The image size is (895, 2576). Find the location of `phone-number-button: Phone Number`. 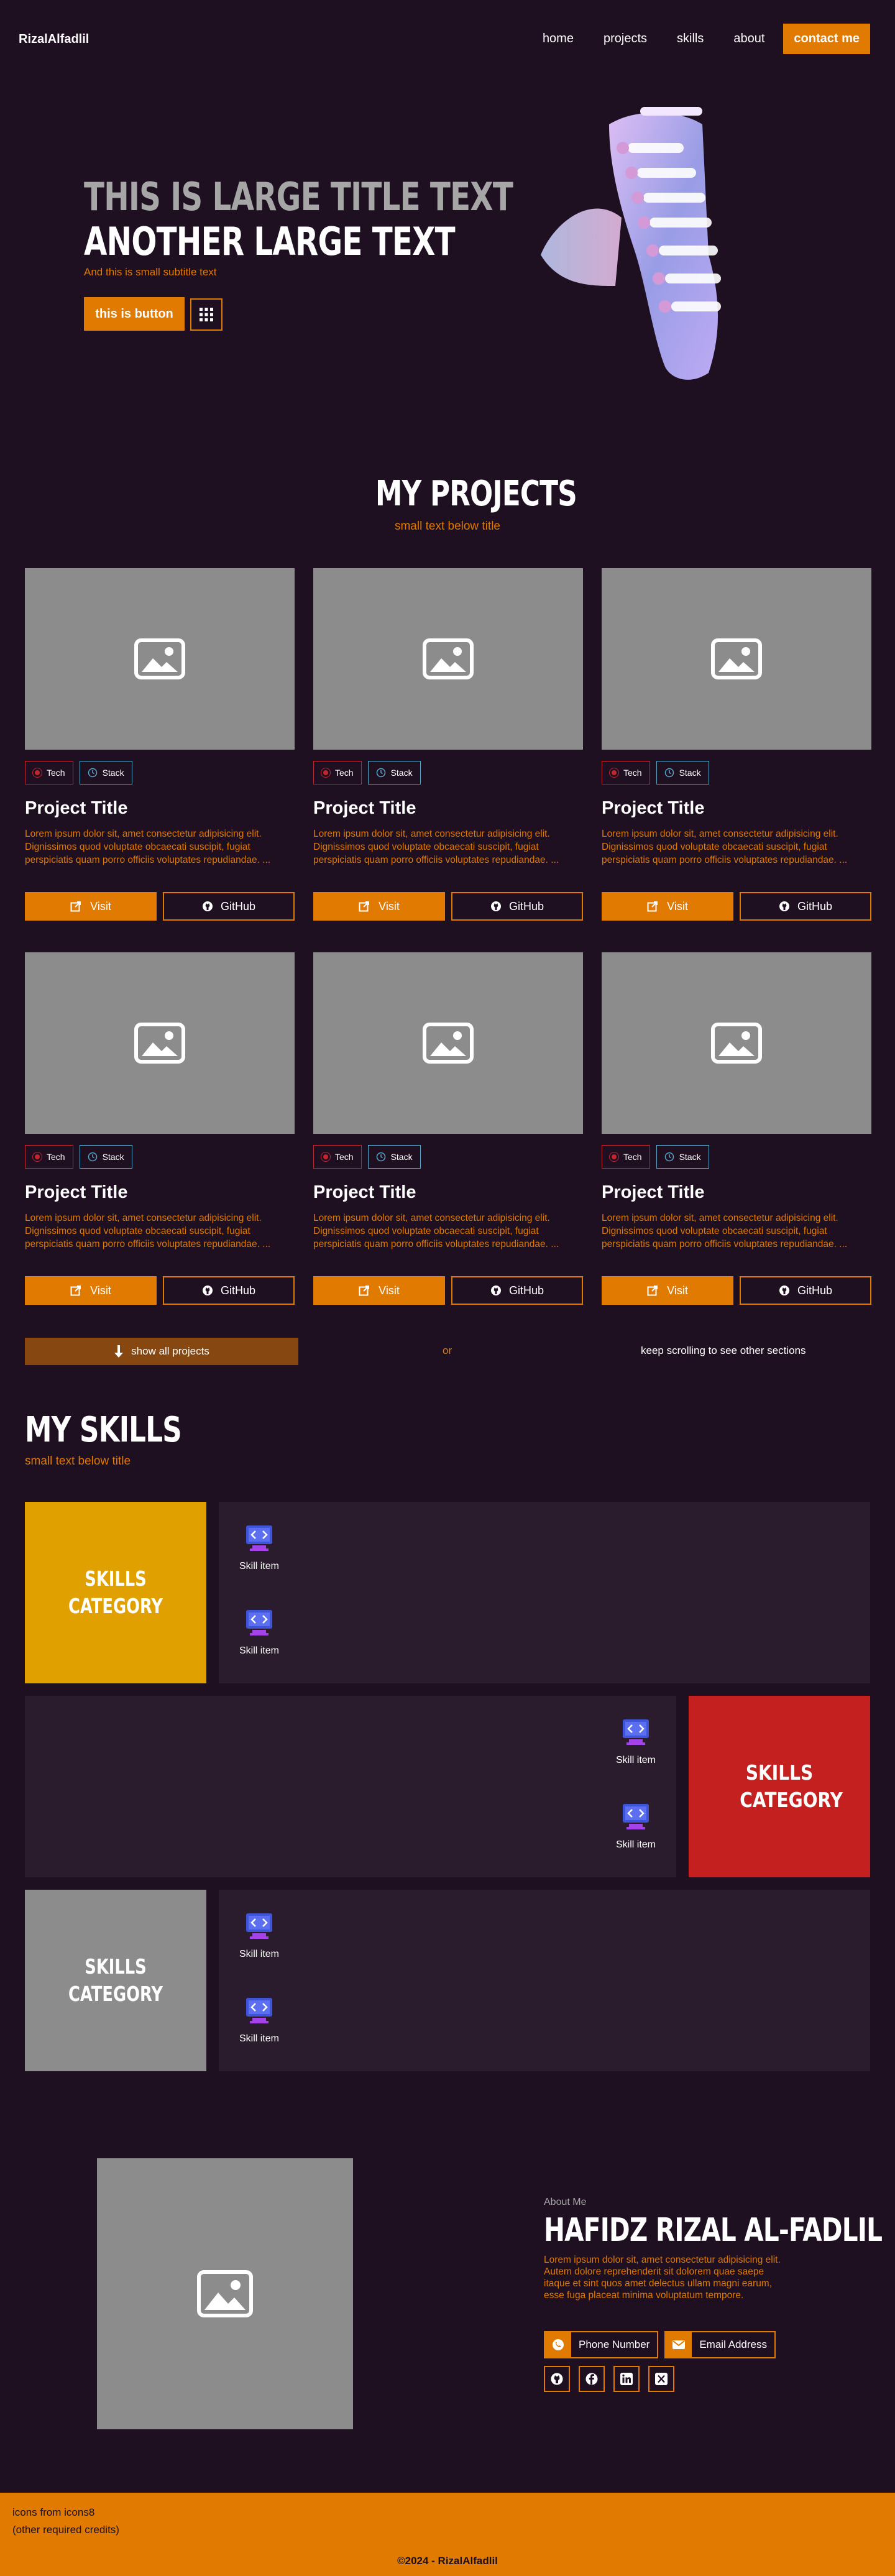

phone-number-button: Phone Number is located at coordinates (601, 2344).